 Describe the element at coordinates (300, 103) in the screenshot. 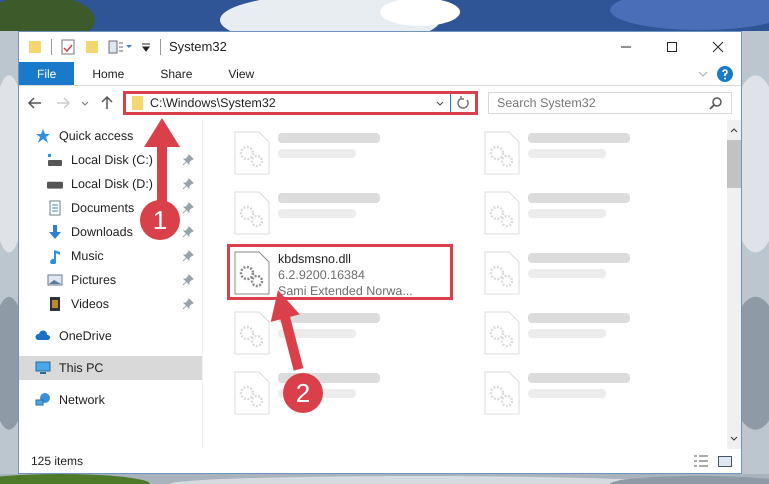

I see `address-field: C:\Windows\System32` at that location.